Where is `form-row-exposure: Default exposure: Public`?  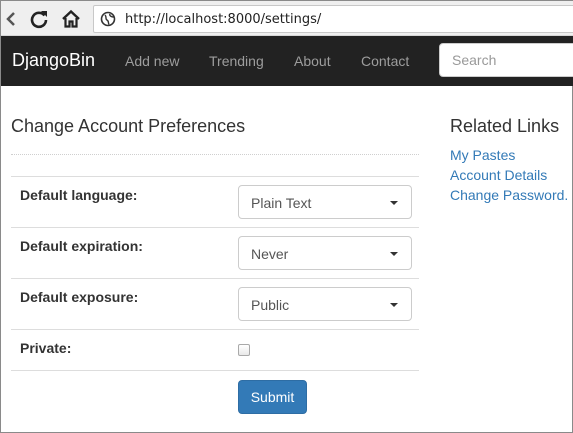
form-row-exposure: Default exposure: Public is located at coordinates (215, 303).